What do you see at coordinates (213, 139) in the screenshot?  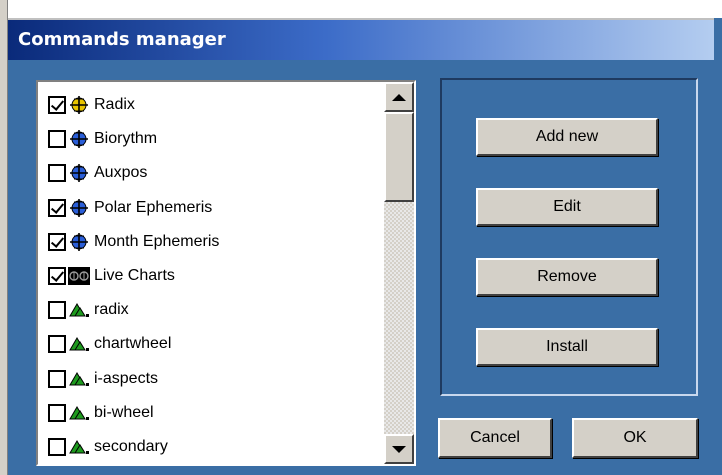 I see `list-item: Biorythm` at bounding box center [213, 139].